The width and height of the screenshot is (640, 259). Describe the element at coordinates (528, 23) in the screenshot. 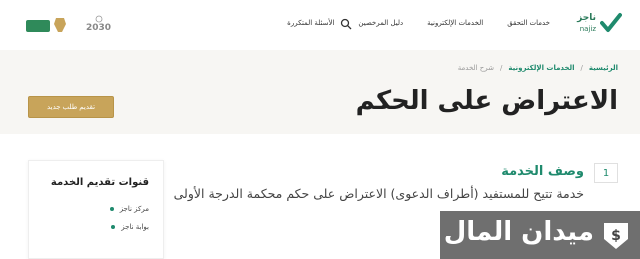

I see `nav-item-verification: خدمات التحقق` at that location.